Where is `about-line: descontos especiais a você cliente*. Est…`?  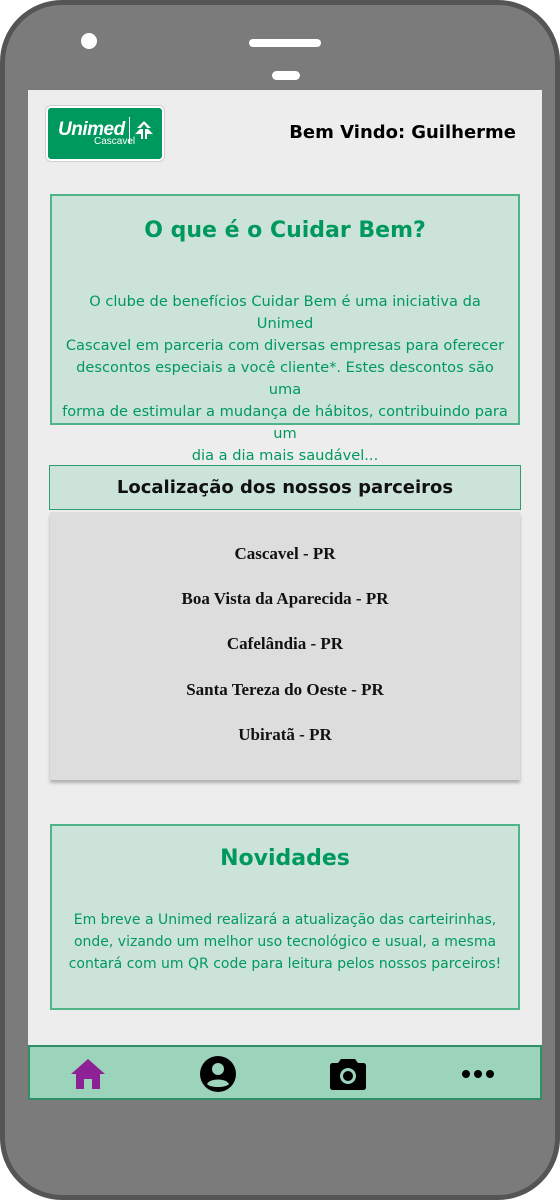 about-line: descontos especiais a você cliente*. Est… is located at coordinates (285, 378).